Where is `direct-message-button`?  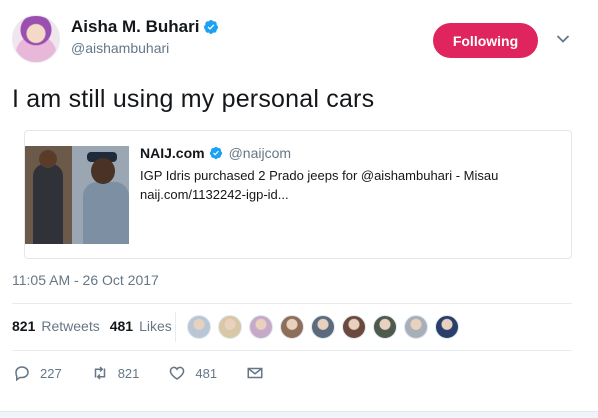
direct-message-button is located at coordinates (255, 373).